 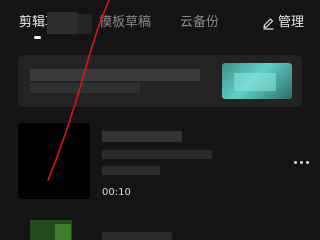 I want to click on banner-image-highlight, so click(x=255, y=82).